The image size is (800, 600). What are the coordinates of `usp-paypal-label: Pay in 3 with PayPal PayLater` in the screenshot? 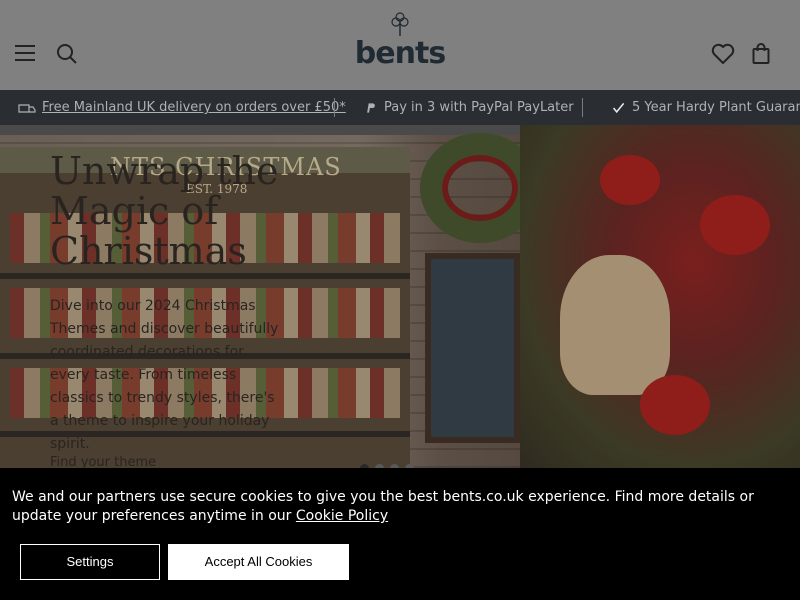 It's located at (479, 107).